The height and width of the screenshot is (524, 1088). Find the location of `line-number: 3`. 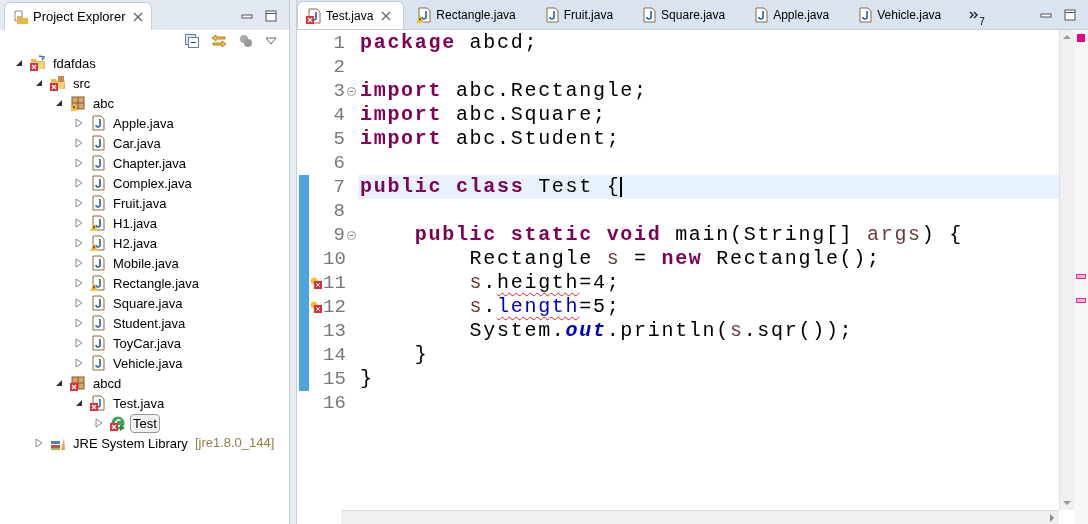

line-number: 3 is located at coordinates (338, 91).